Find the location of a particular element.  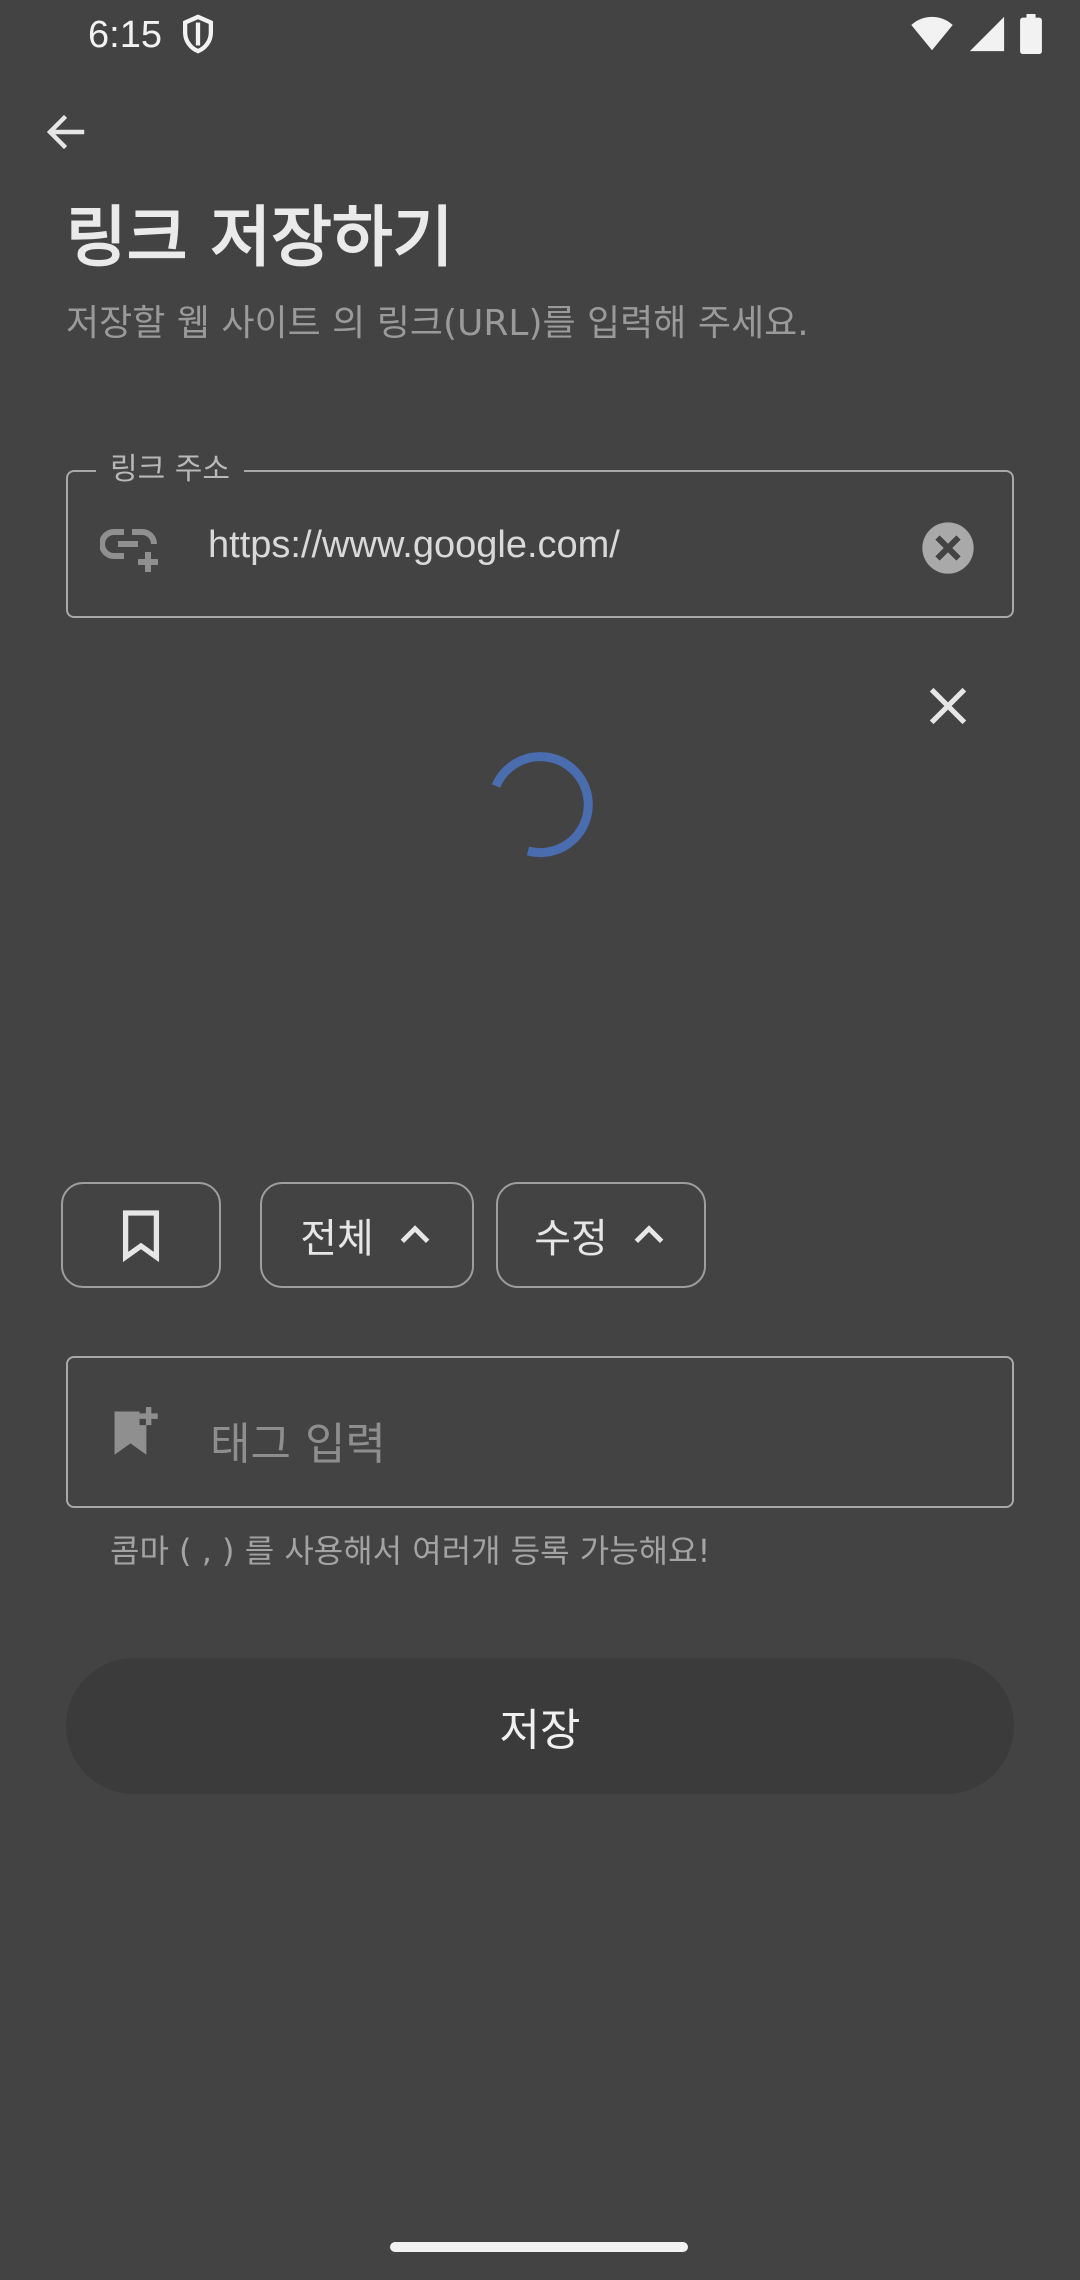

save-button-label: 저장 is located at coordinates (540, 1730).